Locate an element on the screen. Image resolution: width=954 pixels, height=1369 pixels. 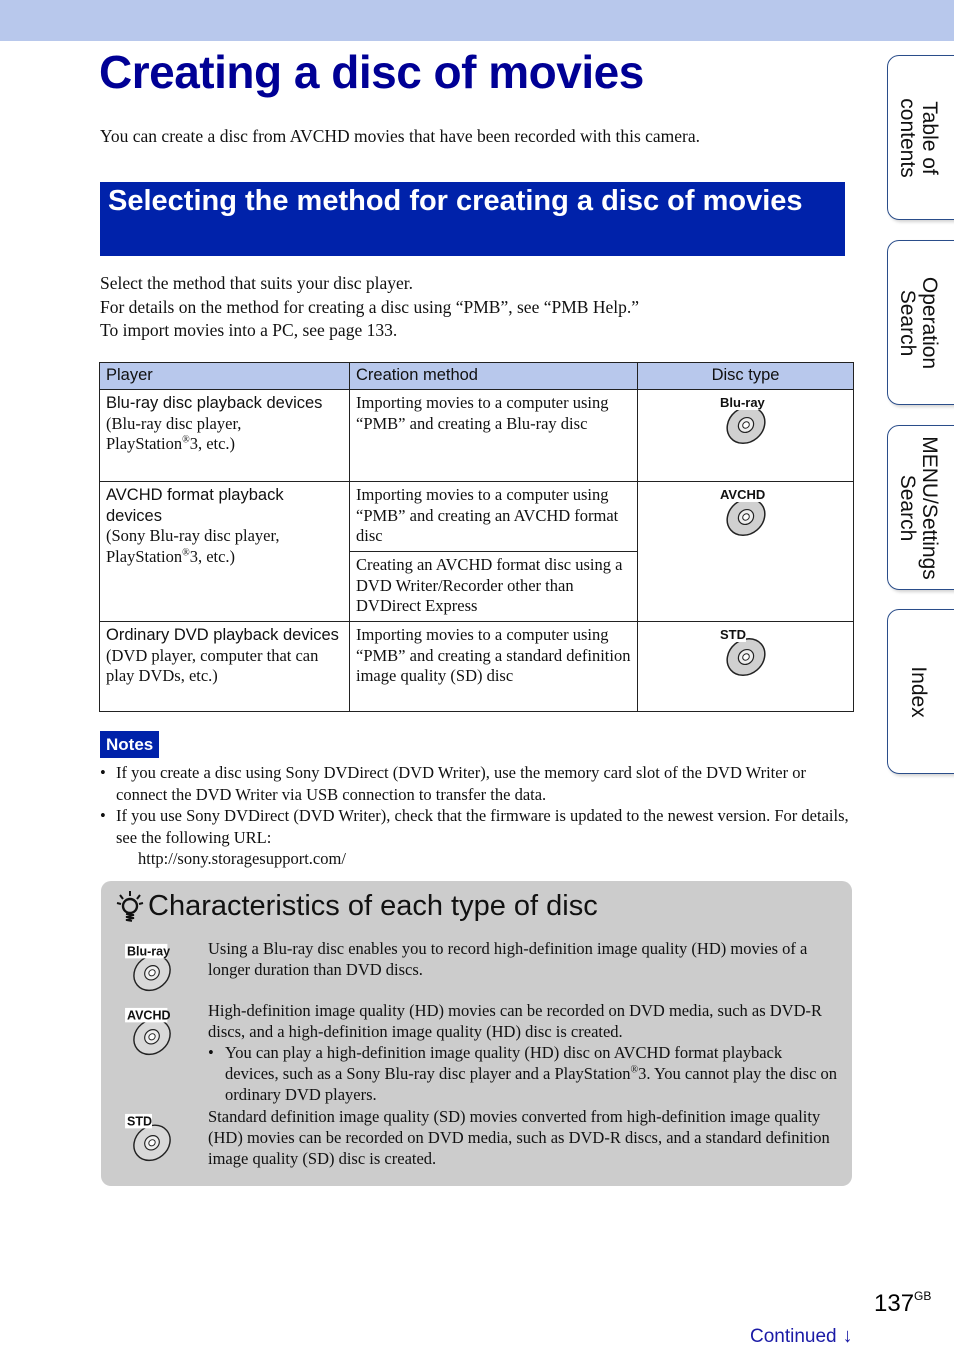
disc-type-cell: STD is located at coordinates (745, 666).